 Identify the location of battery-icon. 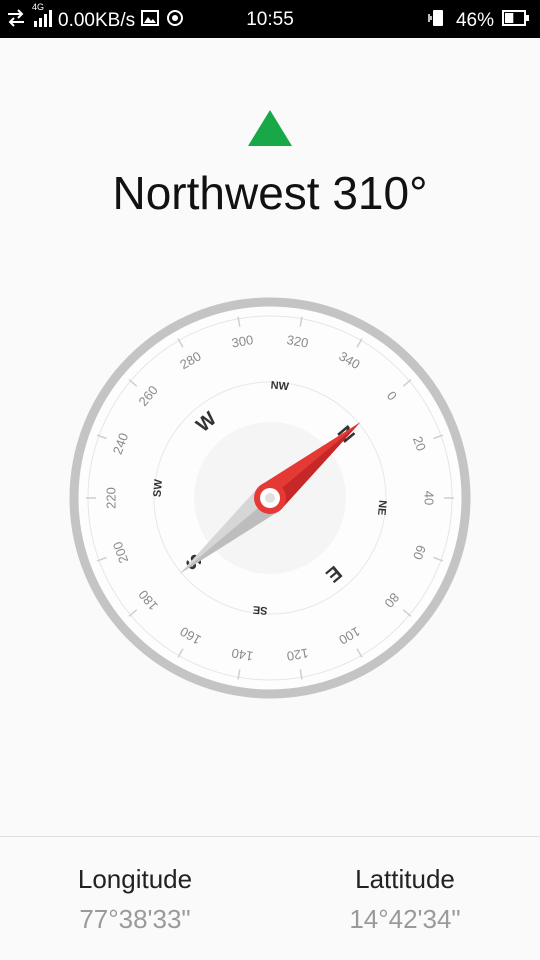
(516, 21).